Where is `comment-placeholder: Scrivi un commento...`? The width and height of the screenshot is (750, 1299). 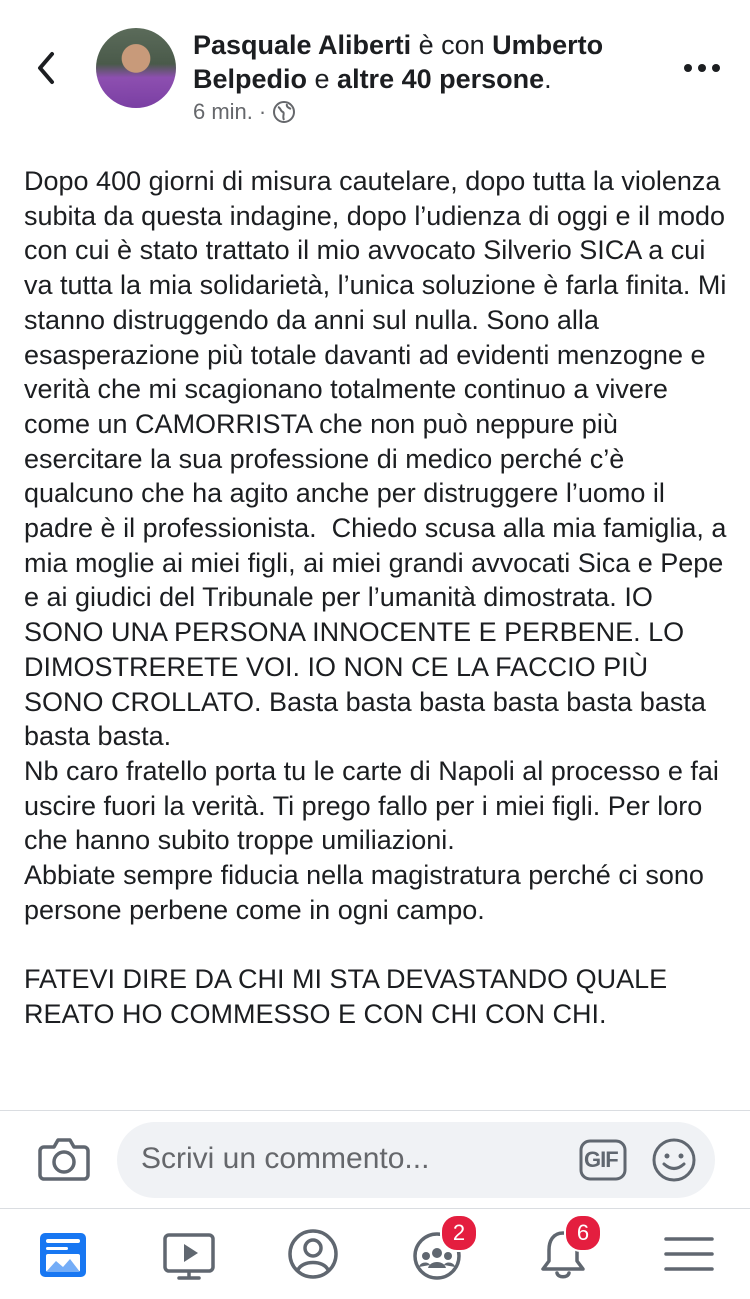
comment-placeholder: Scrivi un commento... is located at coordinates (285, 1158).